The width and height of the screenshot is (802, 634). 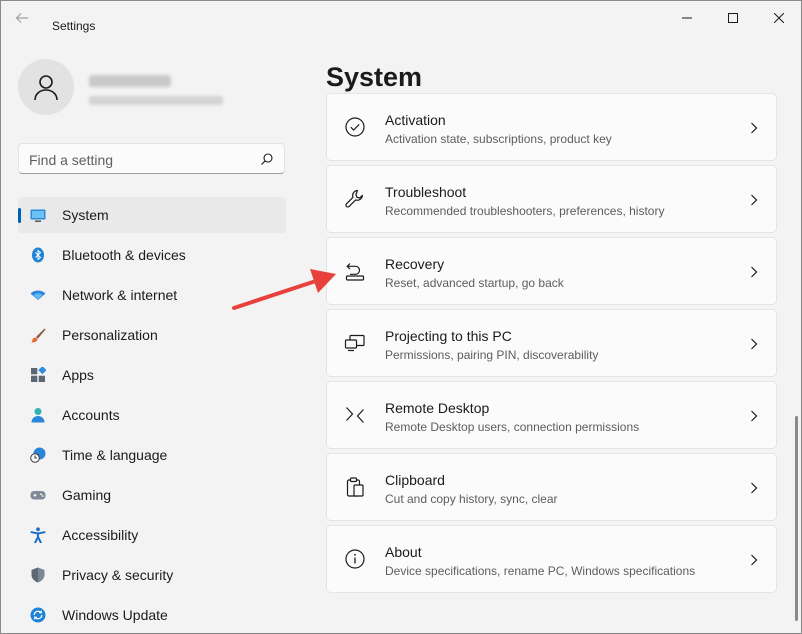 I want to click on sidebar-item-label: Network & internet, so click(x=120, y=295).